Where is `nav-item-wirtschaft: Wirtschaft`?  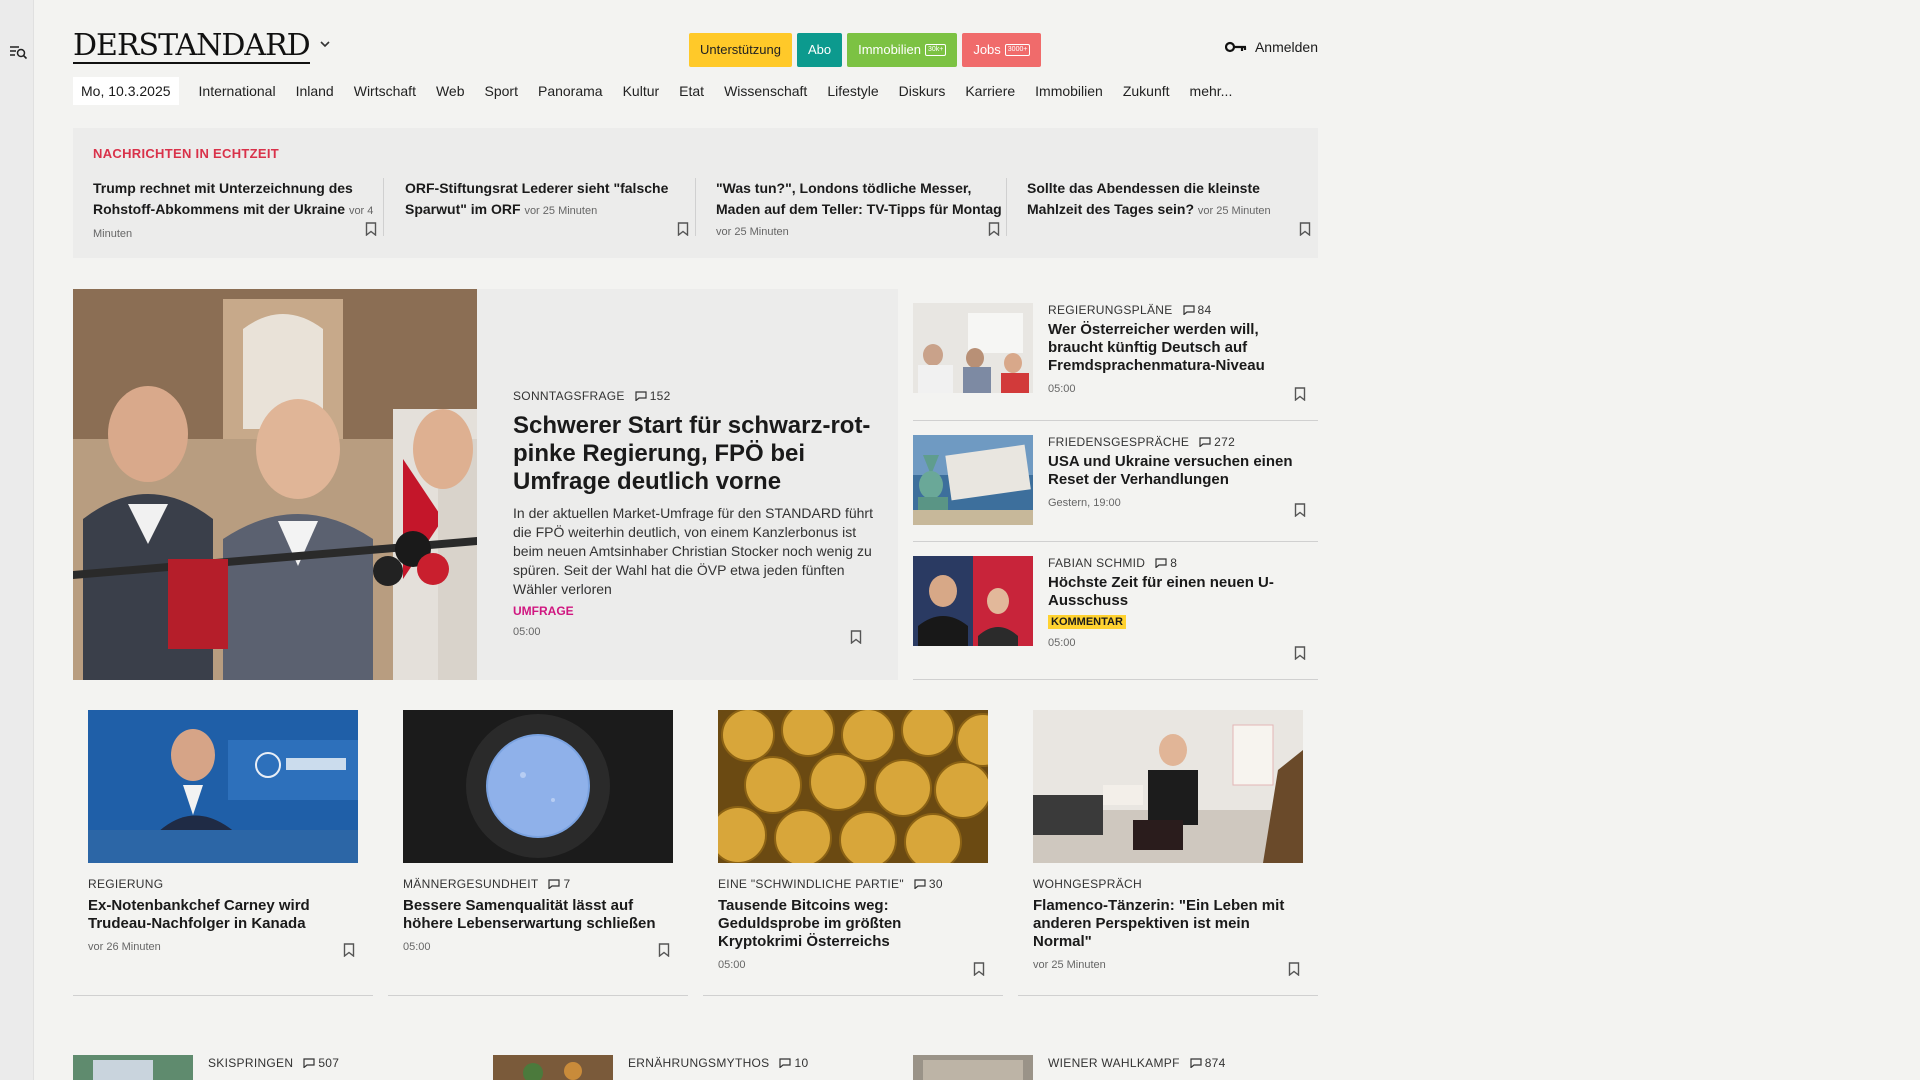 nav-item-wirtschaft: Wirtschaft is located at coordinates (385, 91).